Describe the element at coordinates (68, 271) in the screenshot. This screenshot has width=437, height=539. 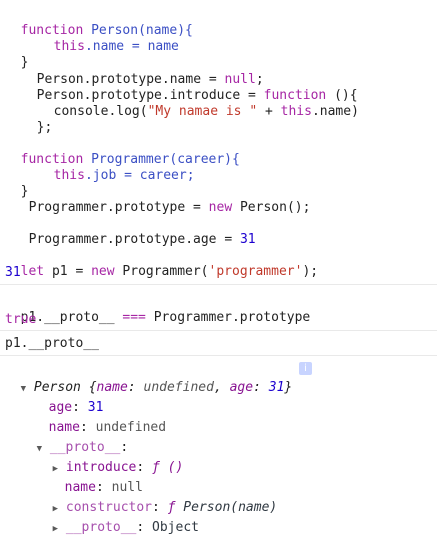
I see `code-text: p1 =` at that location.